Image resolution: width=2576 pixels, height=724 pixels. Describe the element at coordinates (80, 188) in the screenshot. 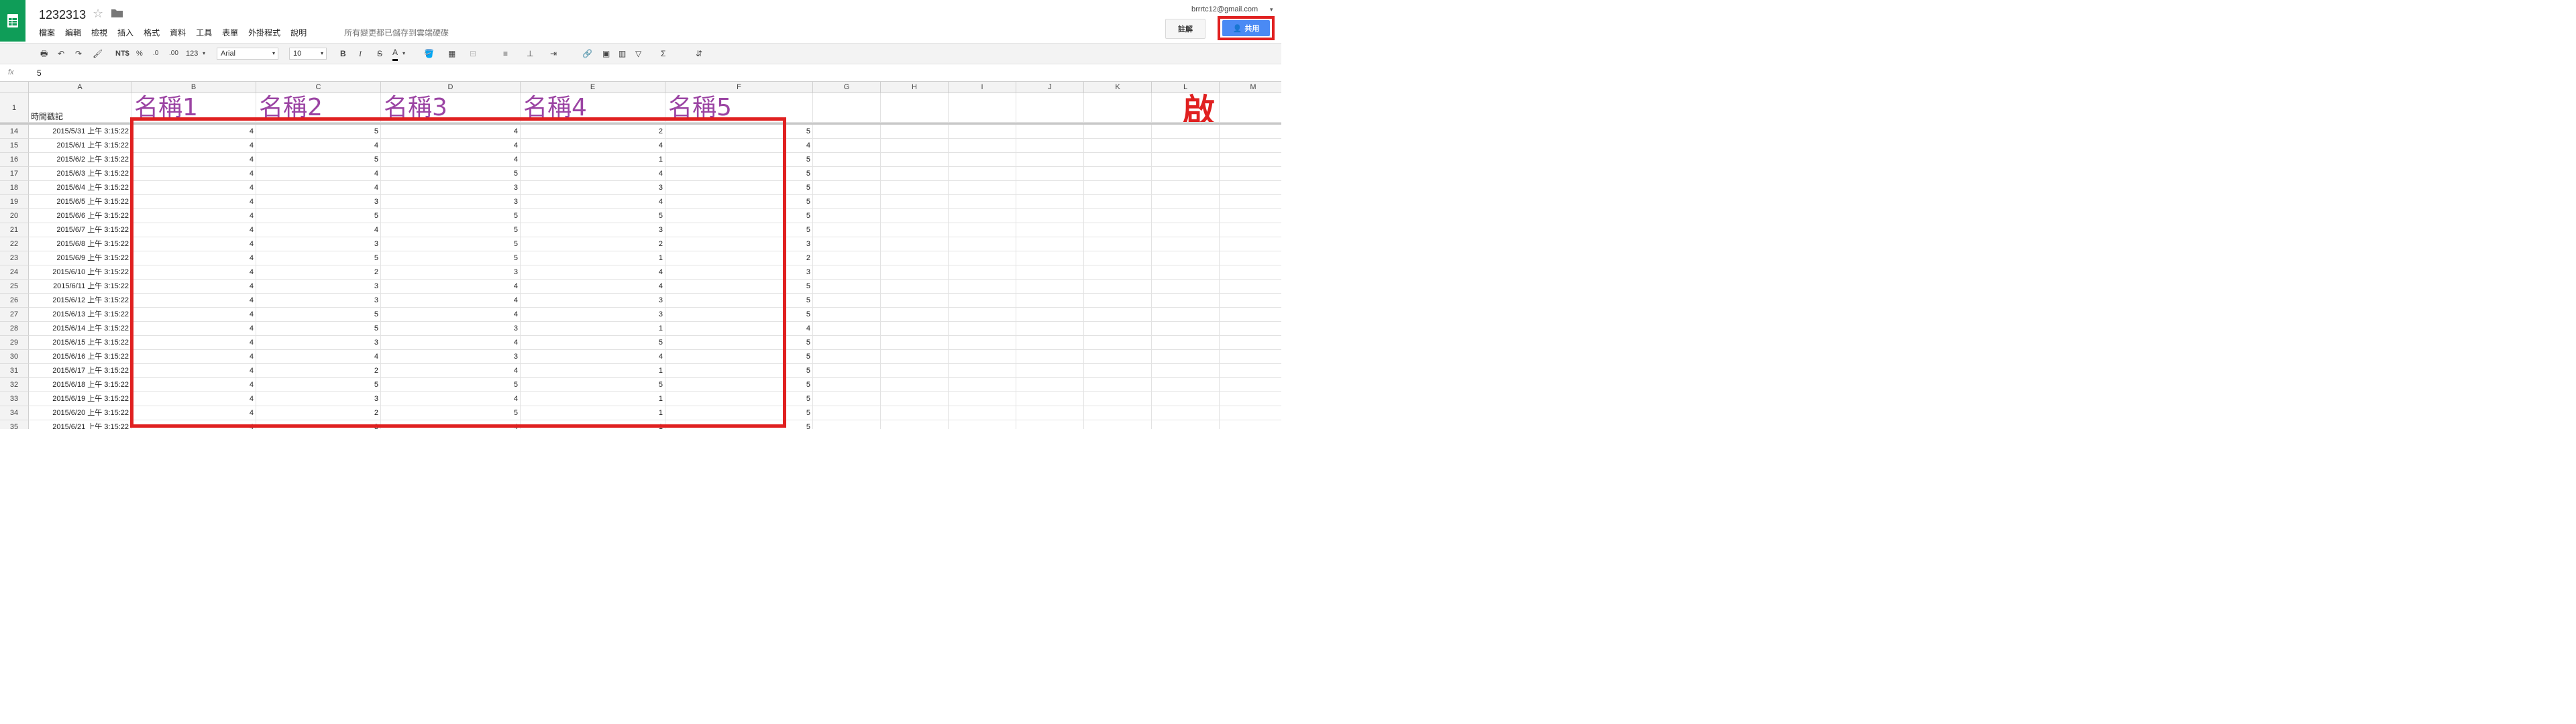

I see `table-cell: 2015/6/4 上午 3:15:22` at that location.